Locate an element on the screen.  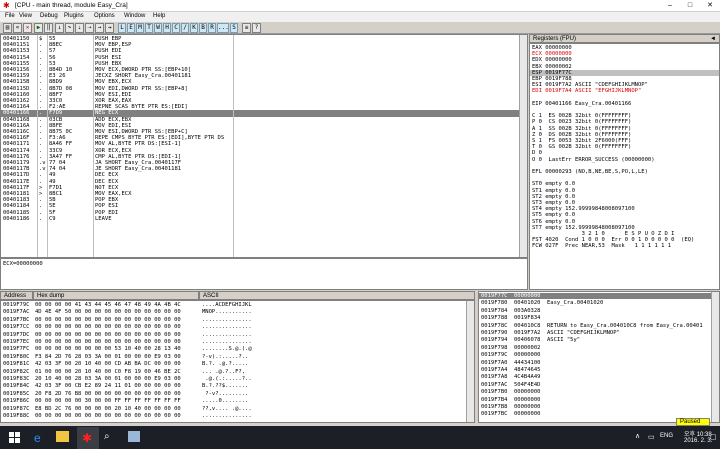
help-icon: ? is located at coordinates (256, 28).